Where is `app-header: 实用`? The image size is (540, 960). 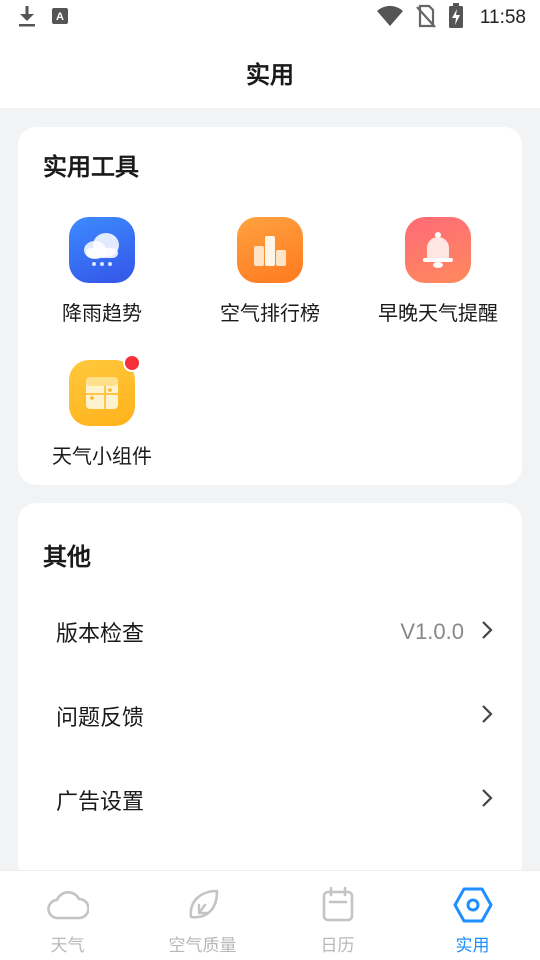 app-header: 实用 is located at coordinates (270, 72).